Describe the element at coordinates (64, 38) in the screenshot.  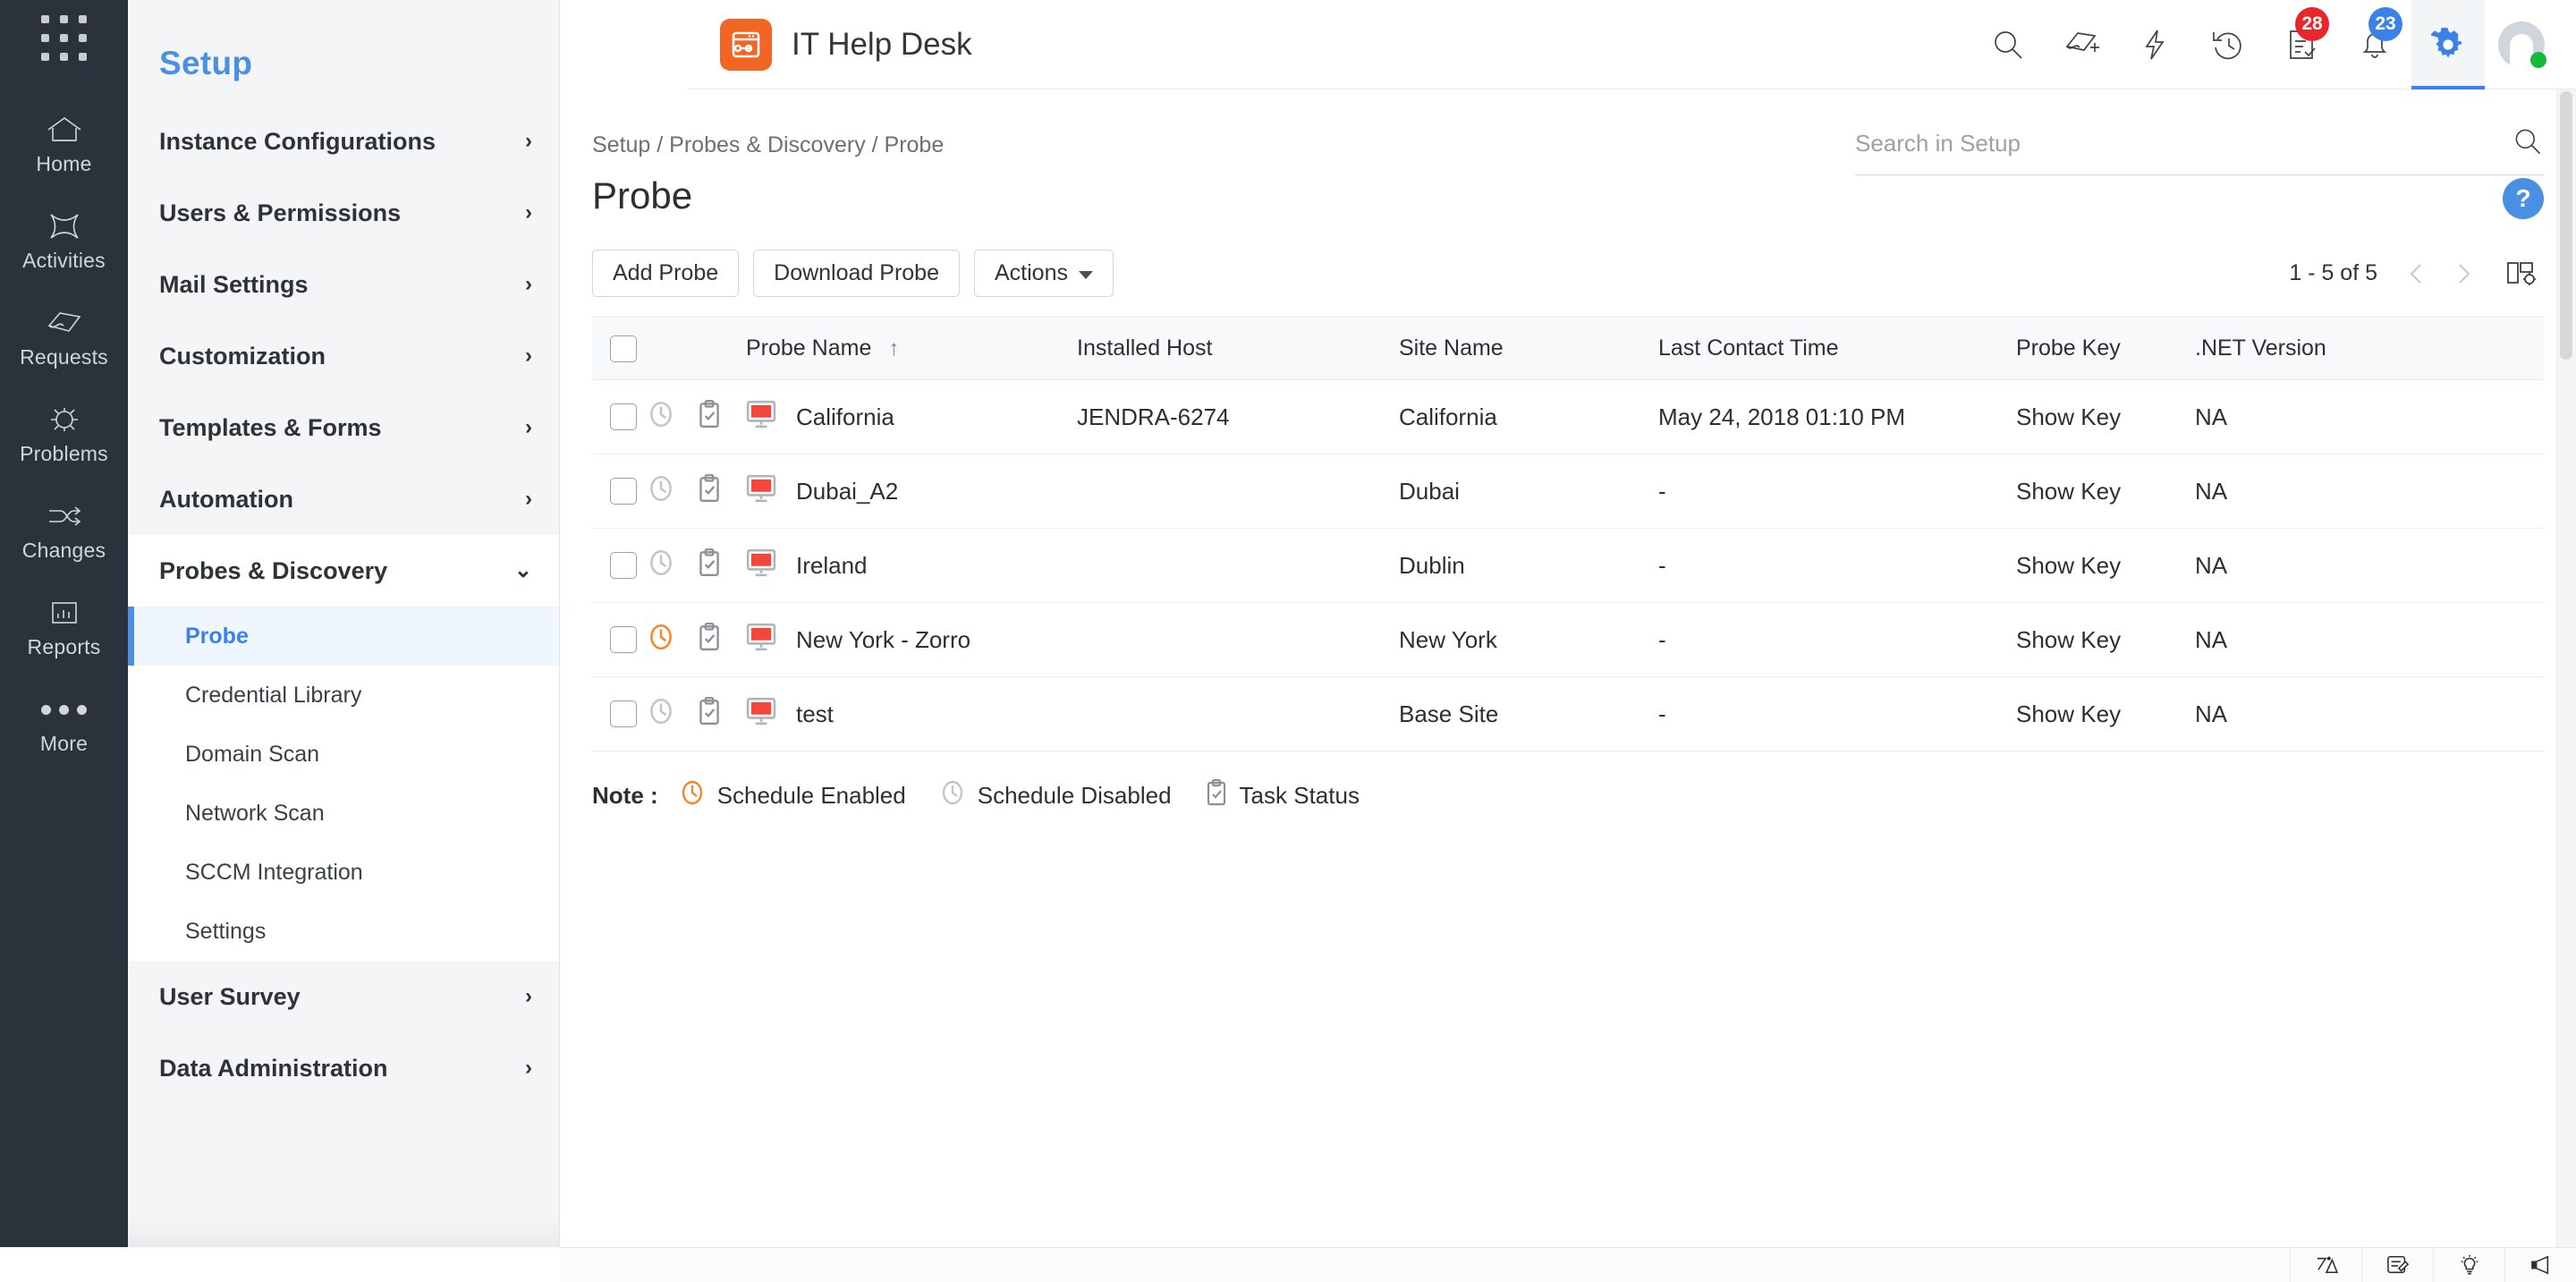
I see `apps-grid-icon` at that location.